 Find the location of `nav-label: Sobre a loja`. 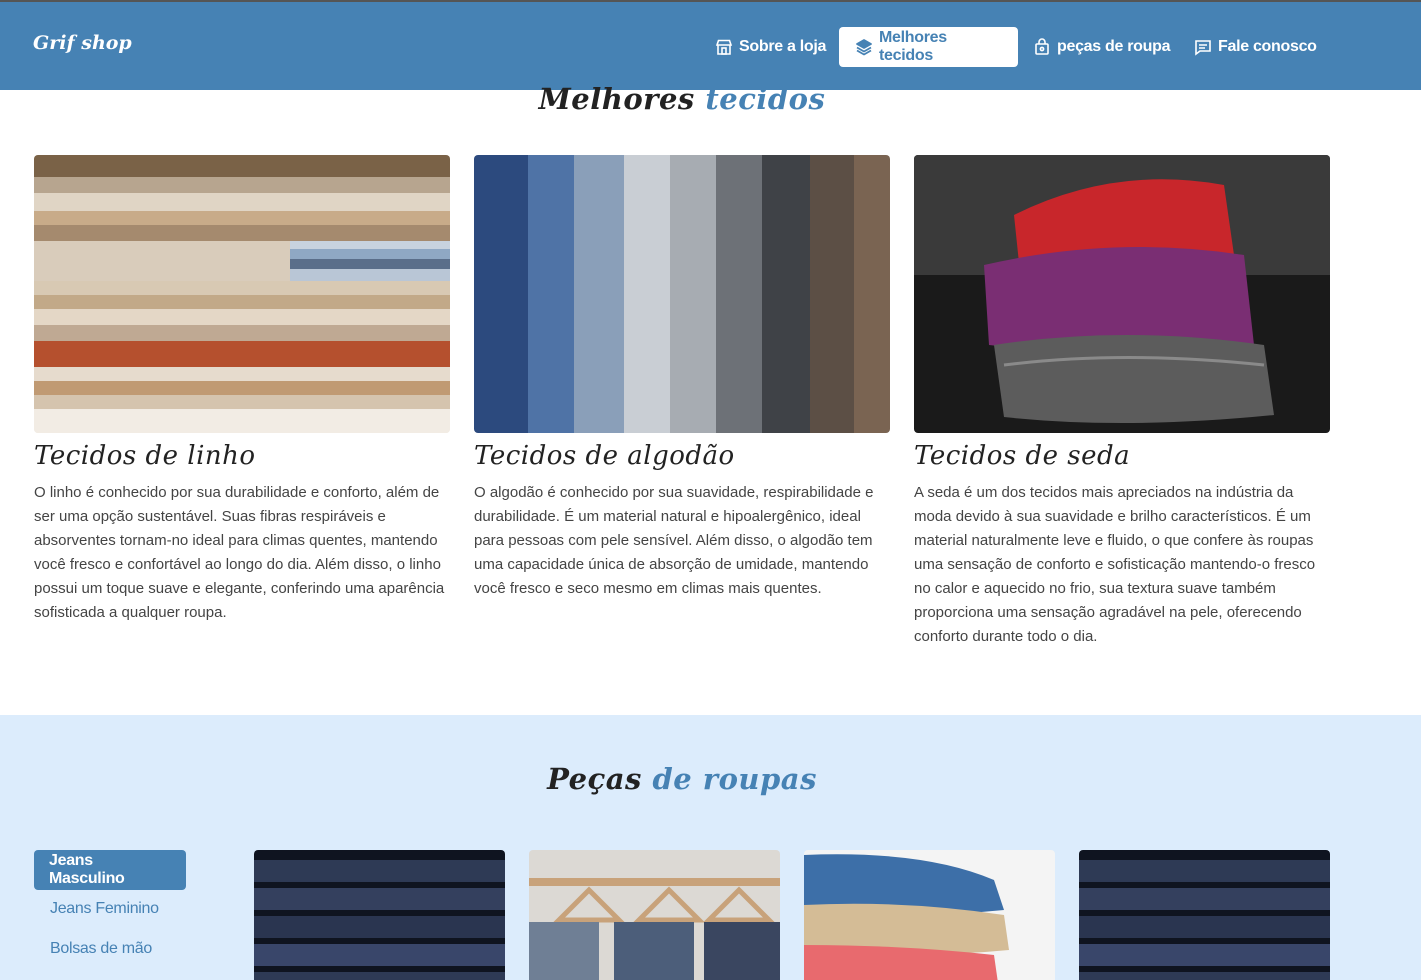

nav-label: Sobre a loja is located at coordinates (783, 46).